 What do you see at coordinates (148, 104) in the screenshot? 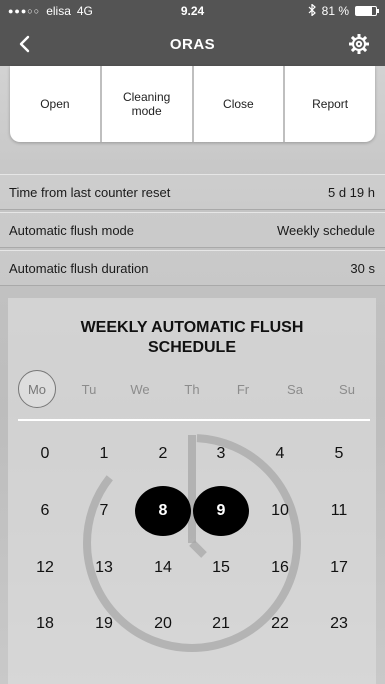
I see `cleaning-mode-button: Cleaning mode` at bounding box center [148, 104].